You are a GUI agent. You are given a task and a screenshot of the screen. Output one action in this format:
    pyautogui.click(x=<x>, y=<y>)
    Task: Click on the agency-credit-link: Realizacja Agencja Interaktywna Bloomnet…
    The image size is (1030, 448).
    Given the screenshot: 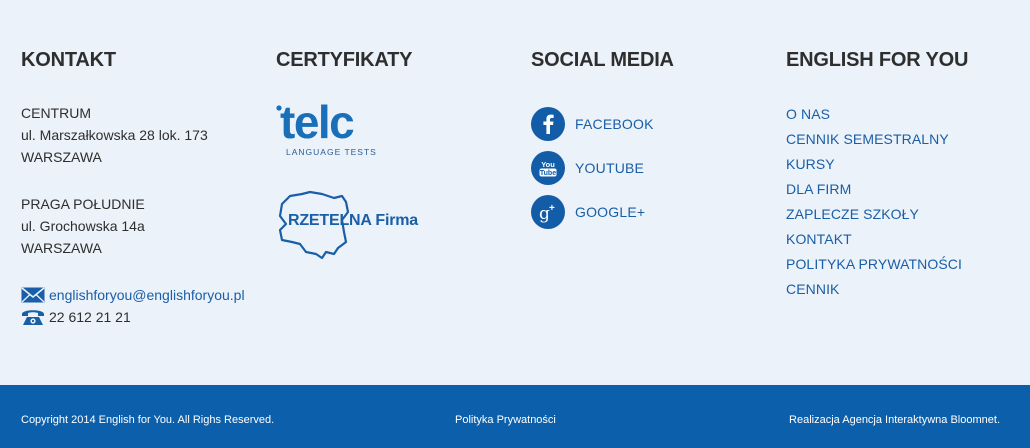 What is the action you would take?
    pyautogui.click(x=894, y=420)
    